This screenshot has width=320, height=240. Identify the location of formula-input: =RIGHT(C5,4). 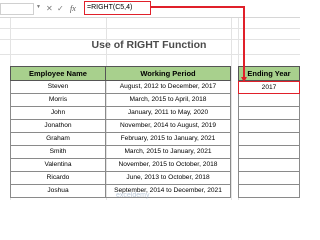
(117, 8).